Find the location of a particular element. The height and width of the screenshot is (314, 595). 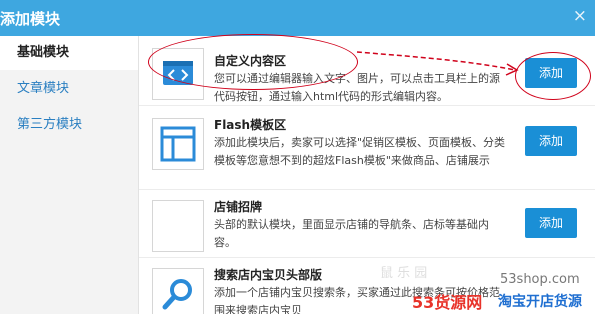

layout-icon is located at coordinates (178, 144).